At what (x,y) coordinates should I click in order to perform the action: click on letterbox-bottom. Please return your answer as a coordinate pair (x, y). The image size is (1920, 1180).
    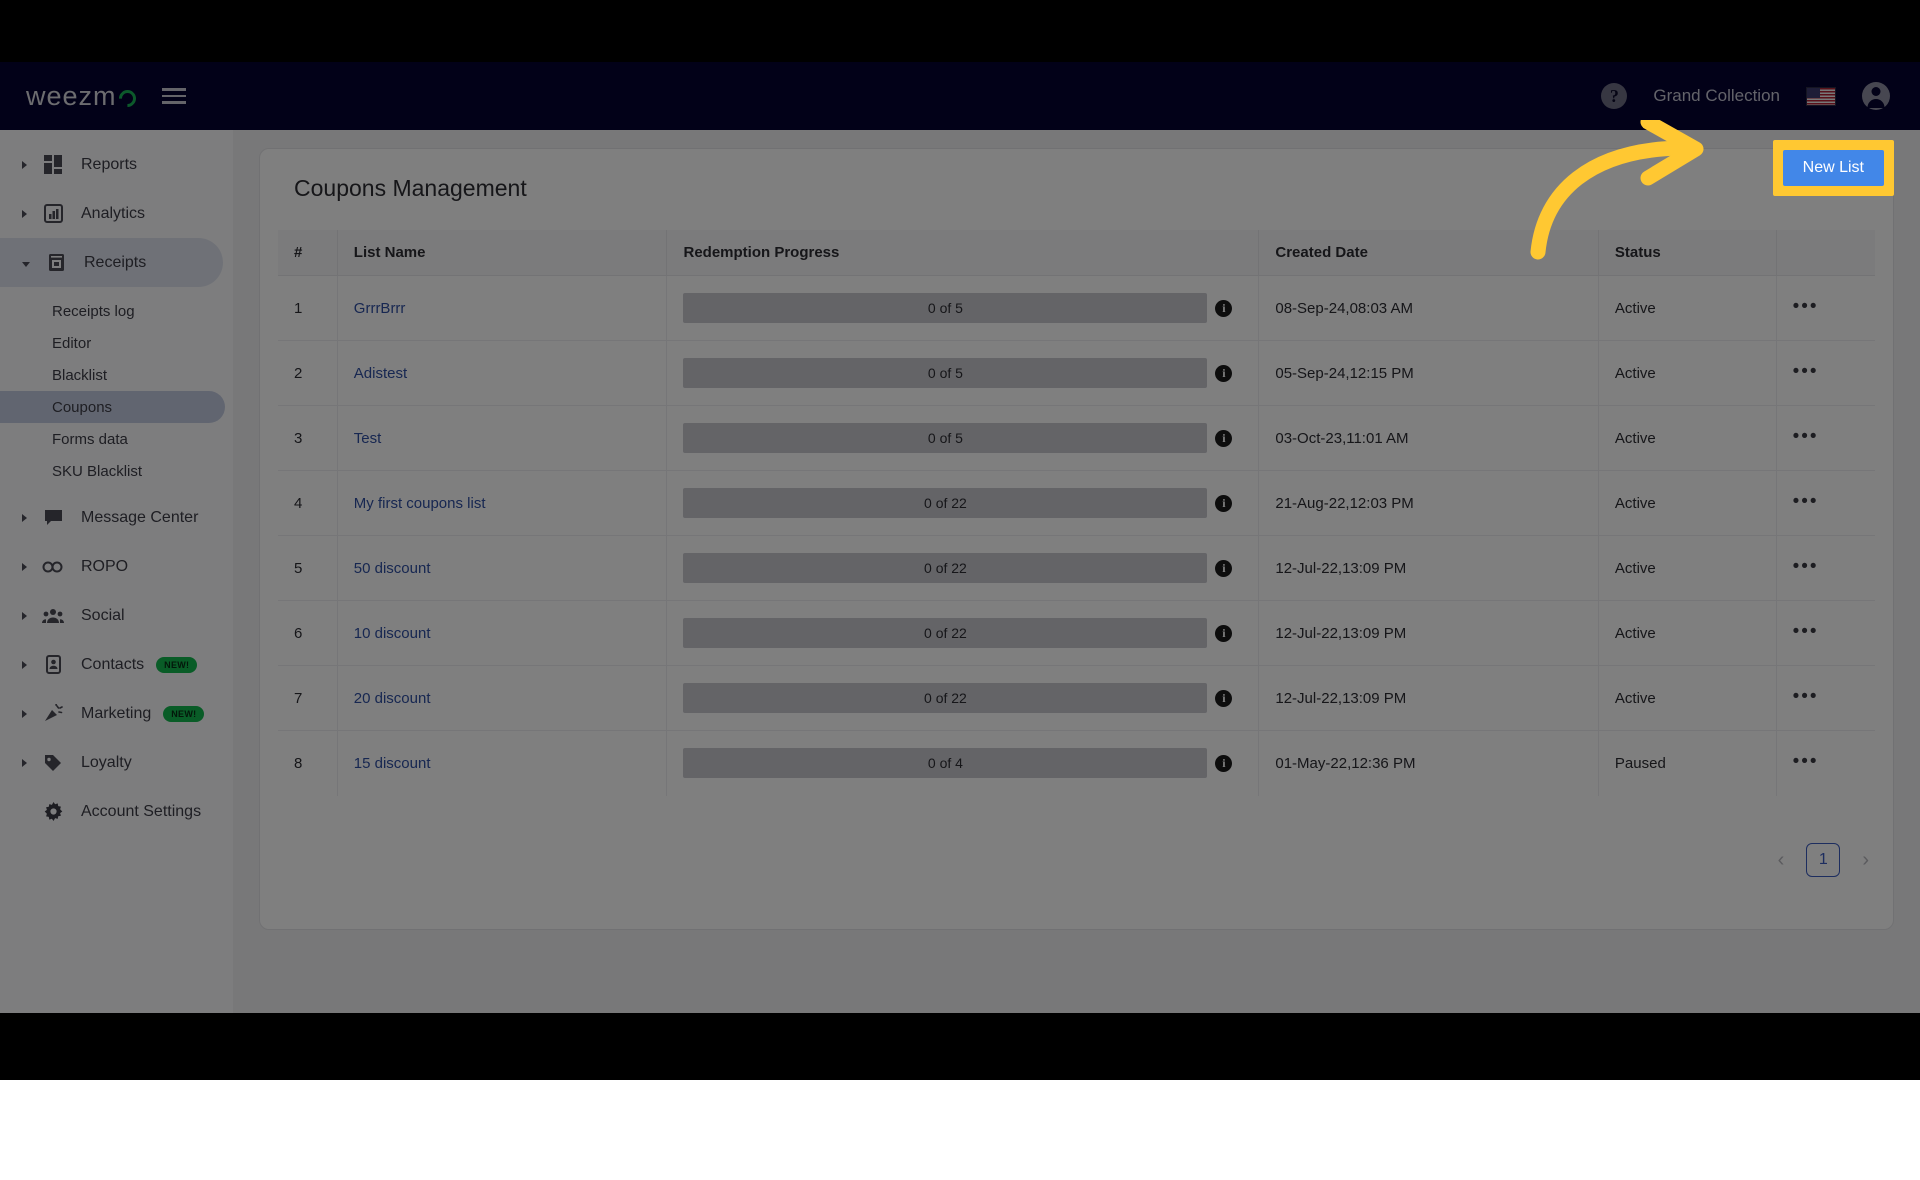
    Looking at the image, I should click on (960, 1046).